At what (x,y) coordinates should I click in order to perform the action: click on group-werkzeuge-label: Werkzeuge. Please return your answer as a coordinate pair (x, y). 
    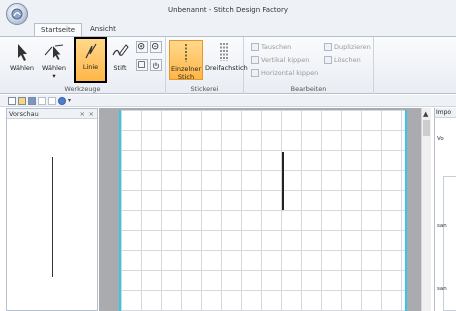
    Looking at the image, I should click on (82, 89).